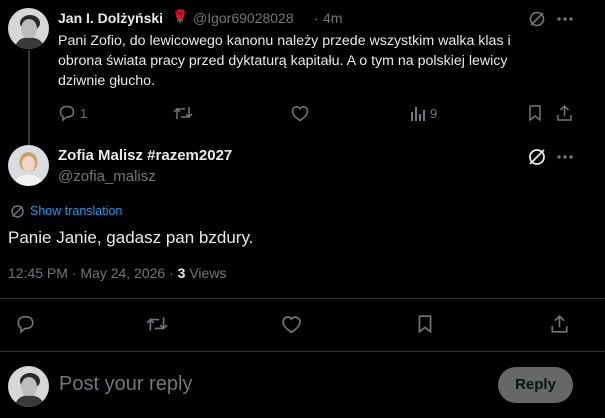 The image size is (605, 418). I want to click on rose-emoji: 🌹, so click(180, 16).